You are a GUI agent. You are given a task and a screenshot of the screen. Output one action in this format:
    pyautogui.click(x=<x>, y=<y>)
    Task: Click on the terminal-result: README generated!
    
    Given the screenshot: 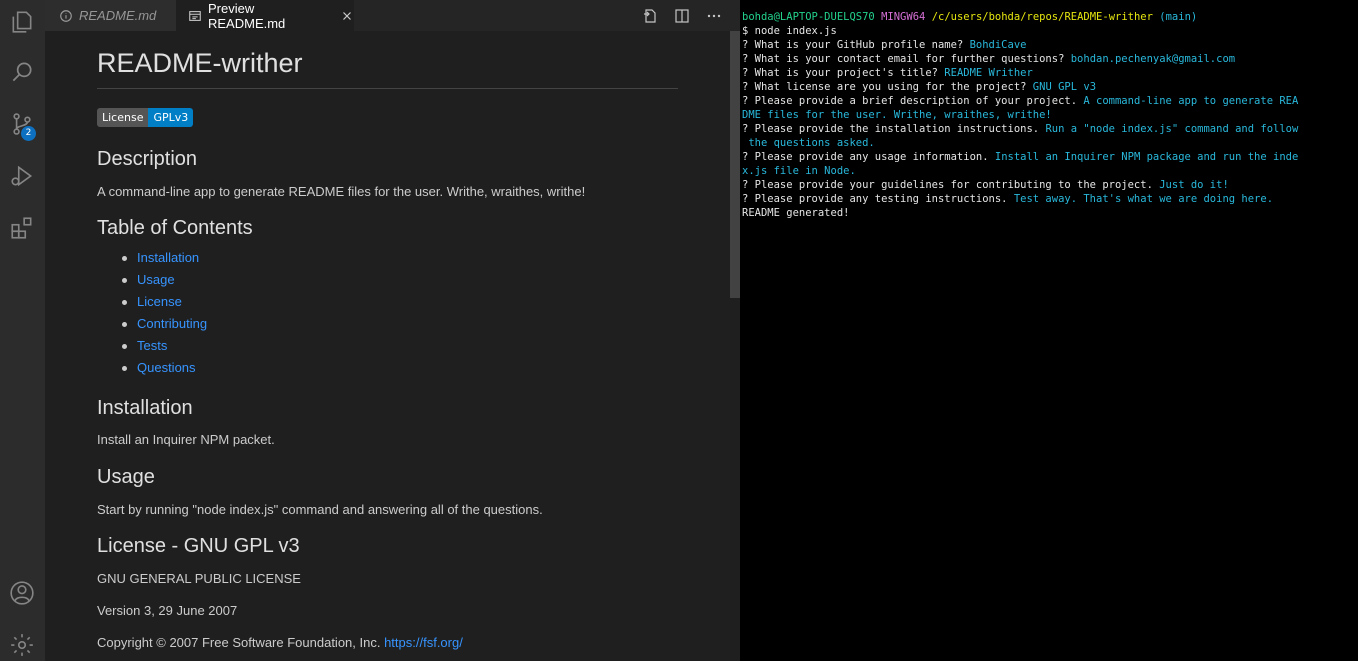 What is the action you would take?
    pyautogui.click(x=796, y=213)
    